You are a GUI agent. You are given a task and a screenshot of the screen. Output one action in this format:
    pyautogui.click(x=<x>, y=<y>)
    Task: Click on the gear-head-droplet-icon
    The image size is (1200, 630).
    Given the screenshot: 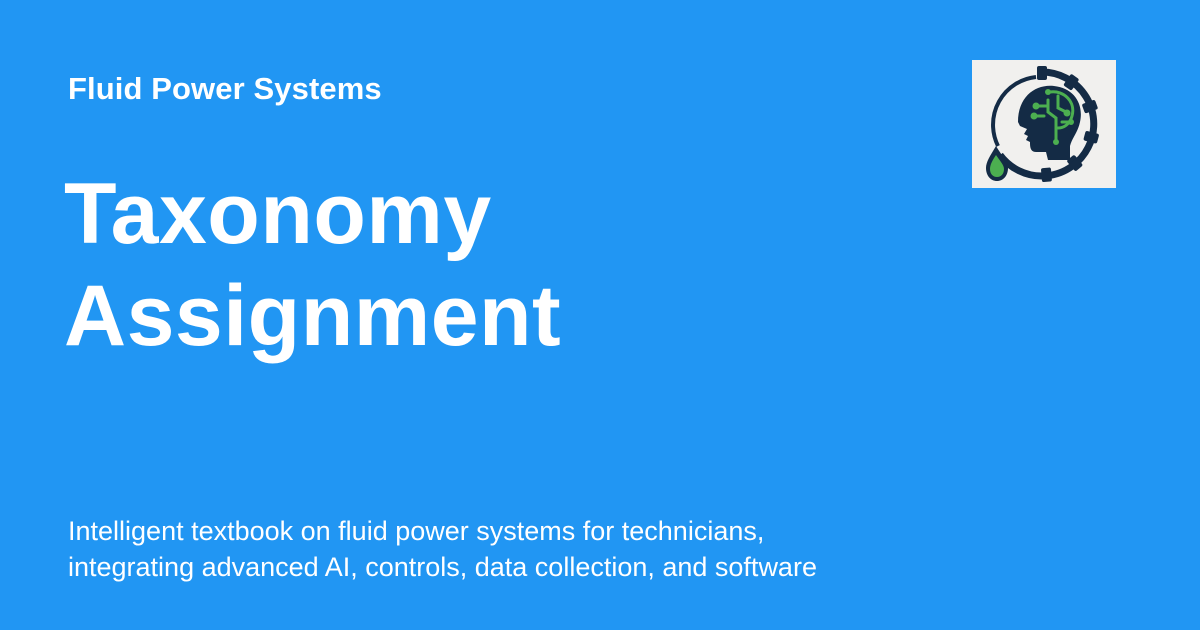 What is the action you would take?
    pyautogui.click(x=1044, y=124)
    